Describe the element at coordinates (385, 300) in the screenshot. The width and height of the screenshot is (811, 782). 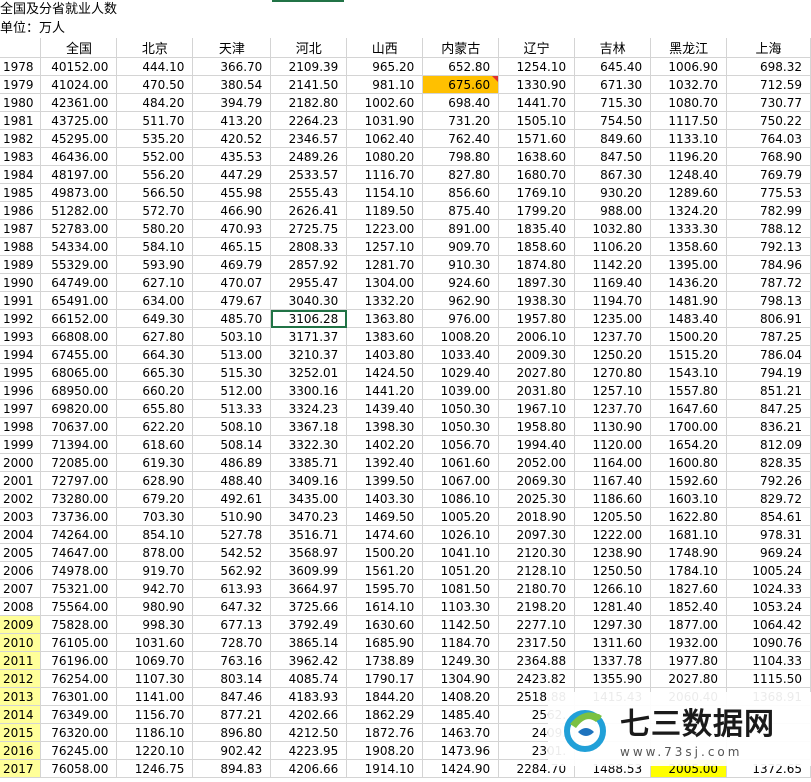
I see `table-cell: 1332.20` at that location.